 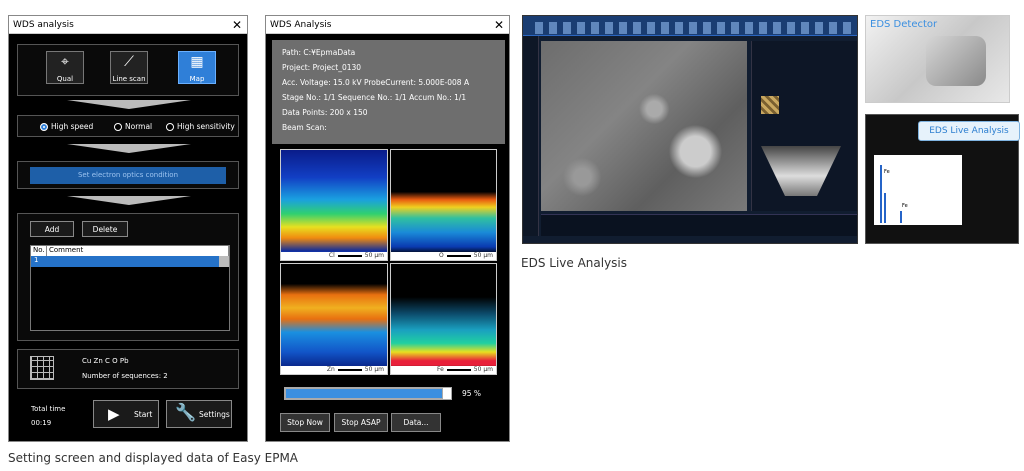 What do you see at coordinates (186, 413) in the screenshot?
I see `wrench-icon: 🔧` at bounding box center [186, 413].